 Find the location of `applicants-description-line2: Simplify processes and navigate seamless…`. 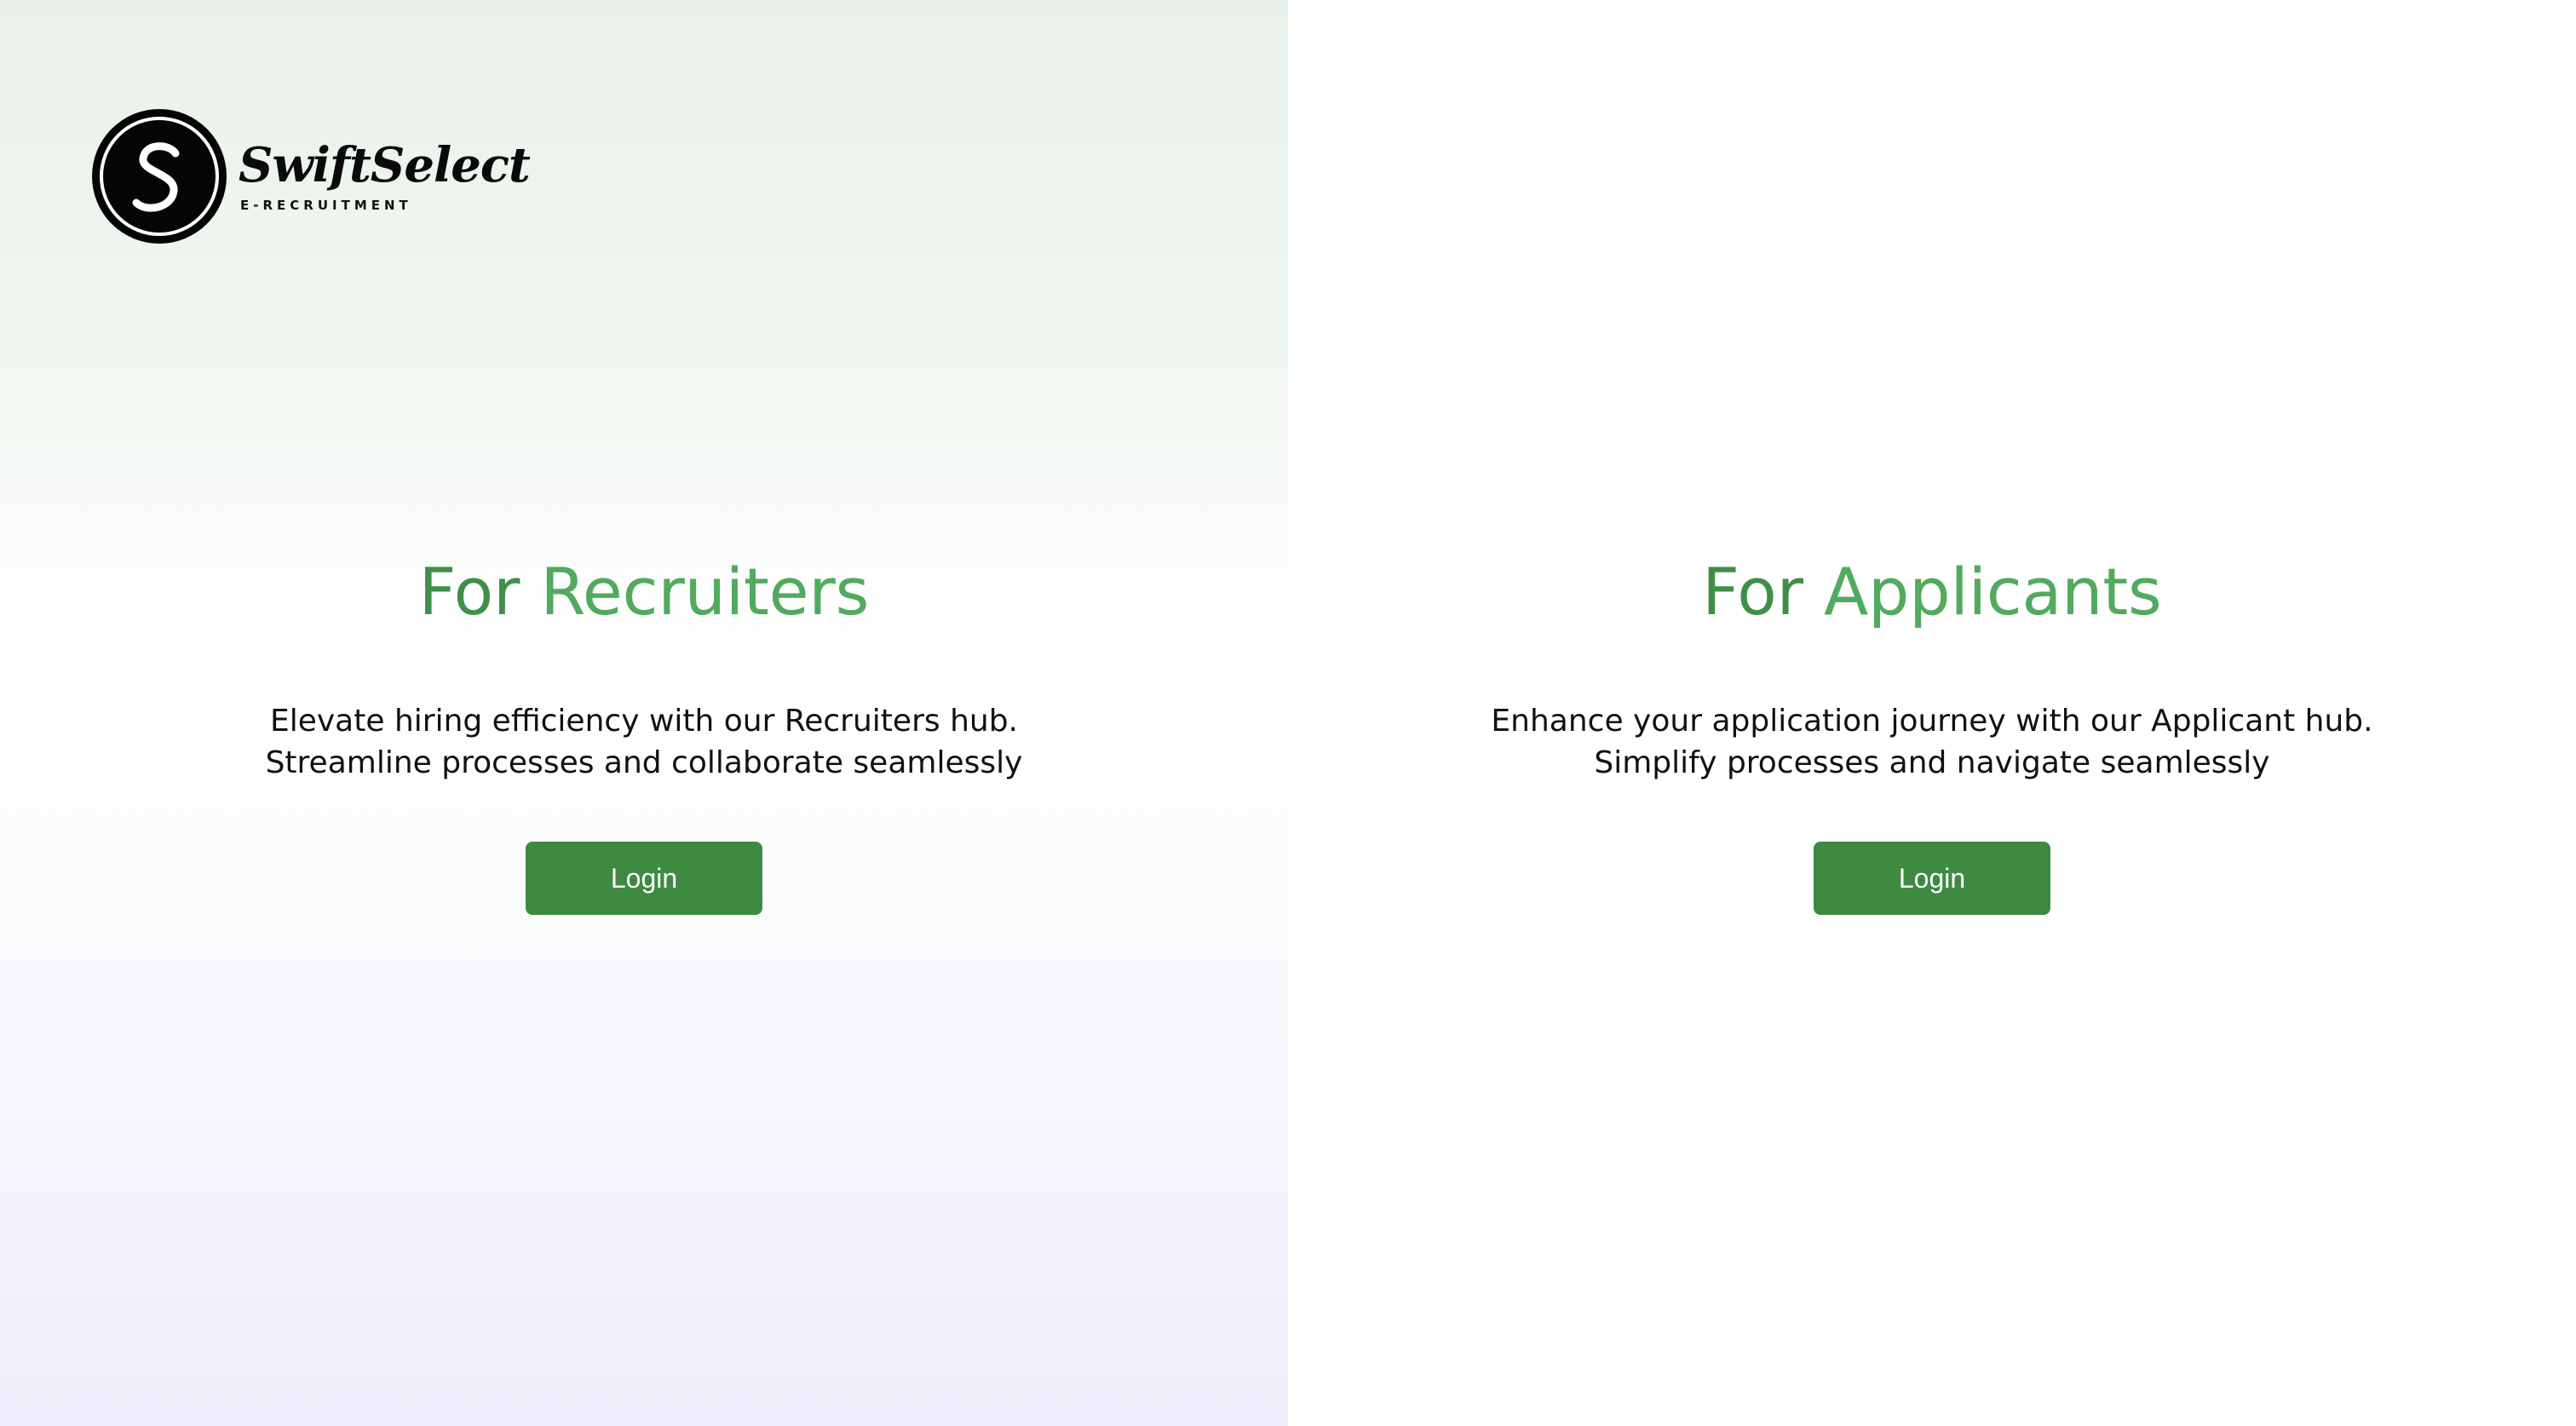

applicants-description-line2: Simplify processes and navigate seamless… is located at coordinates (1932, 763).